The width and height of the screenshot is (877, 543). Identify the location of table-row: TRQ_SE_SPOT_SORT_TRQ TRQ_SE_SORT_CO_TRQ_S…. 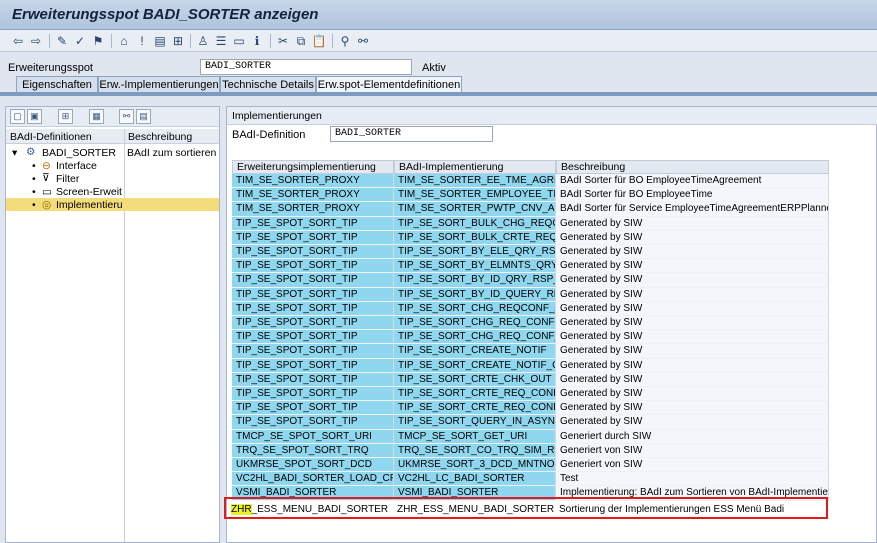
(530, 450).